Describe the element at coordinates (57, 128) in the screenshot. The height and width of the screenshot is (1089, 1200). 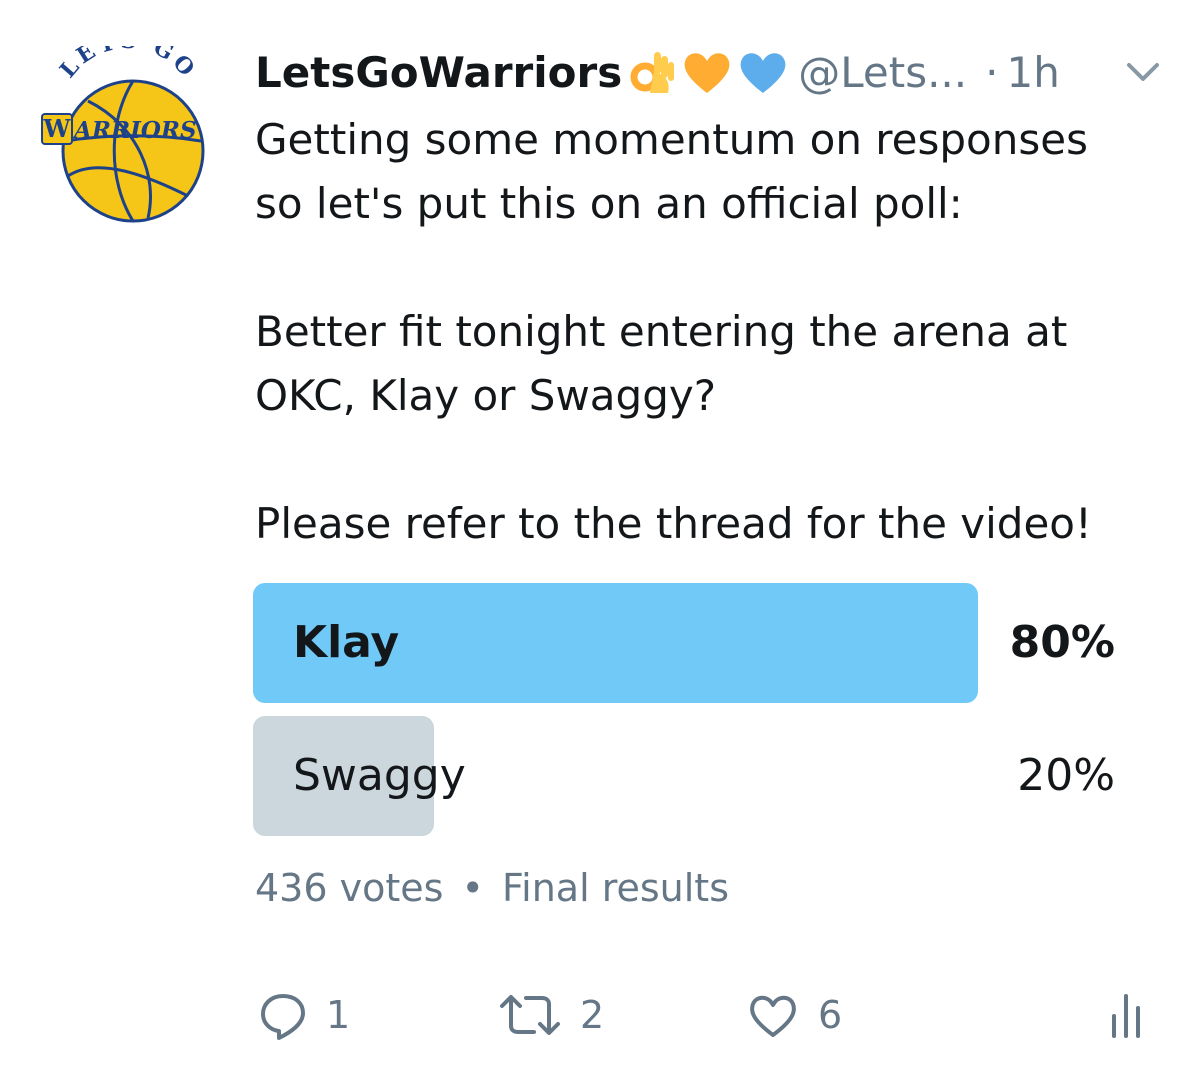
I see `avatar-letter: W` at that location.